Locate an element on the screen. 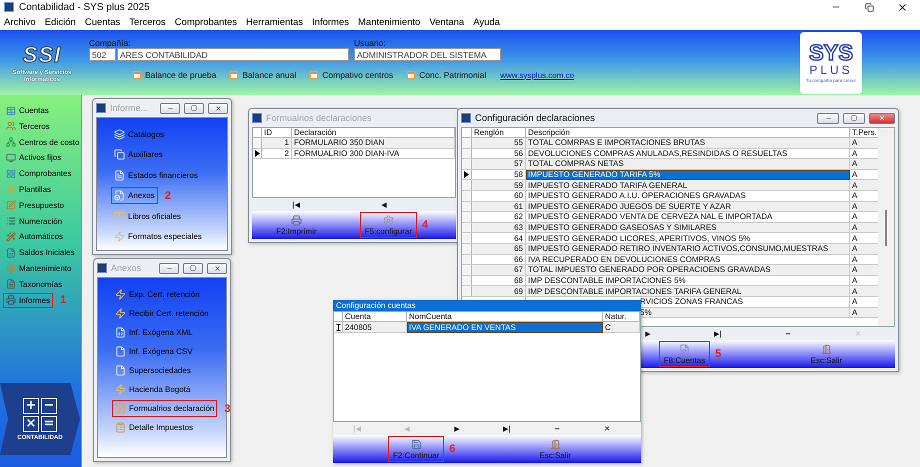 The image size is (920, 467). brand-name: SYS is located at coordinates (831, 53).